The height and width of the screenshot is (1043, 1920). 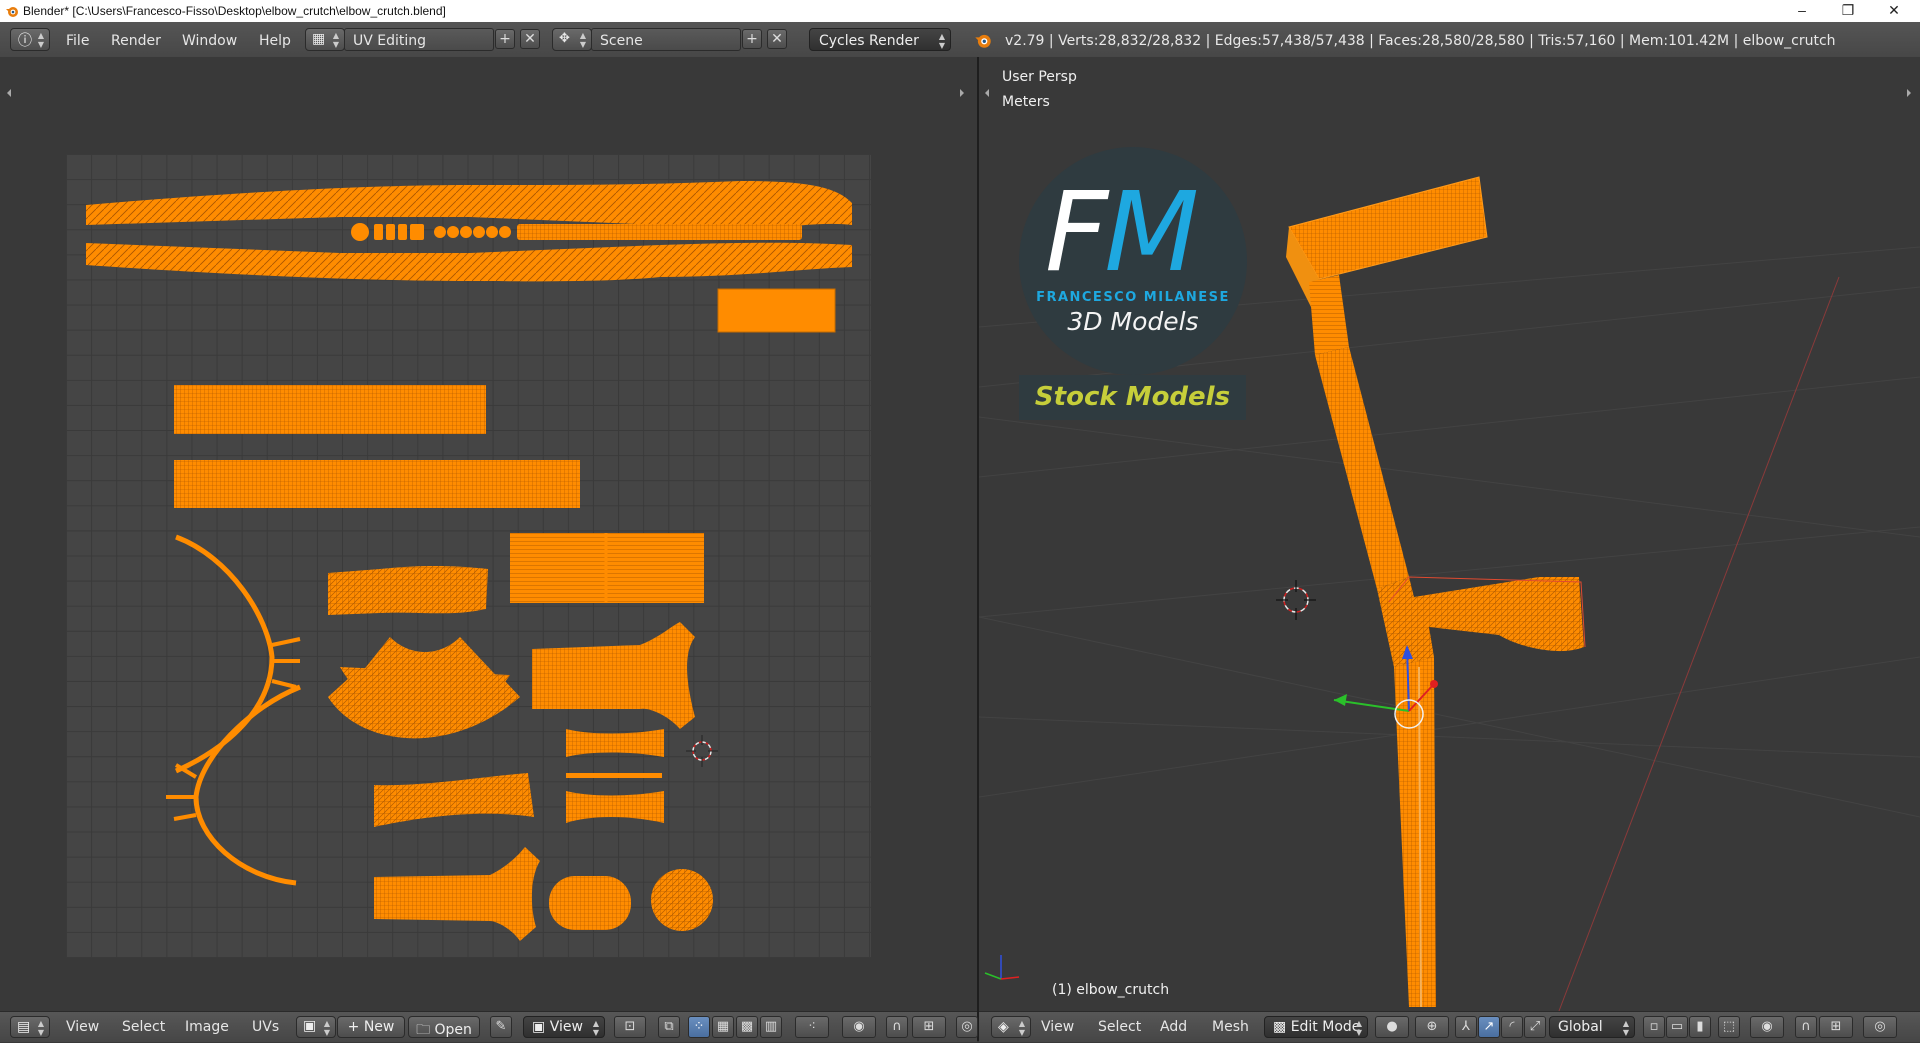 I want to click on rotate-manipulator-button: ◜, so click(x=1512, y=1027).